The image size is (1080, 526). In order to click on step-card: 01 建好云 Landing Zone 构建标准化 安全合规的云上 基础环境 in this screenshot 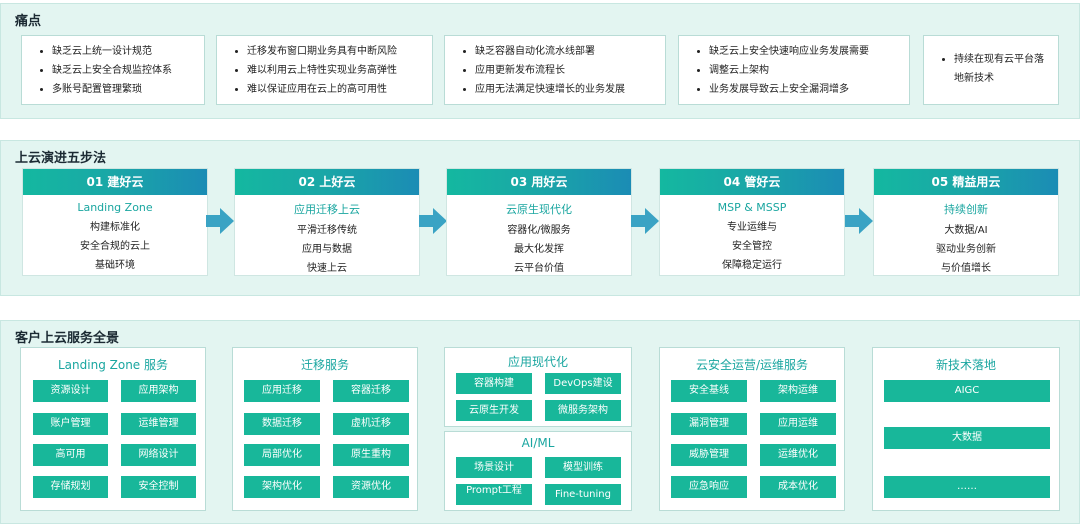, I will do `click(115, 222)`.